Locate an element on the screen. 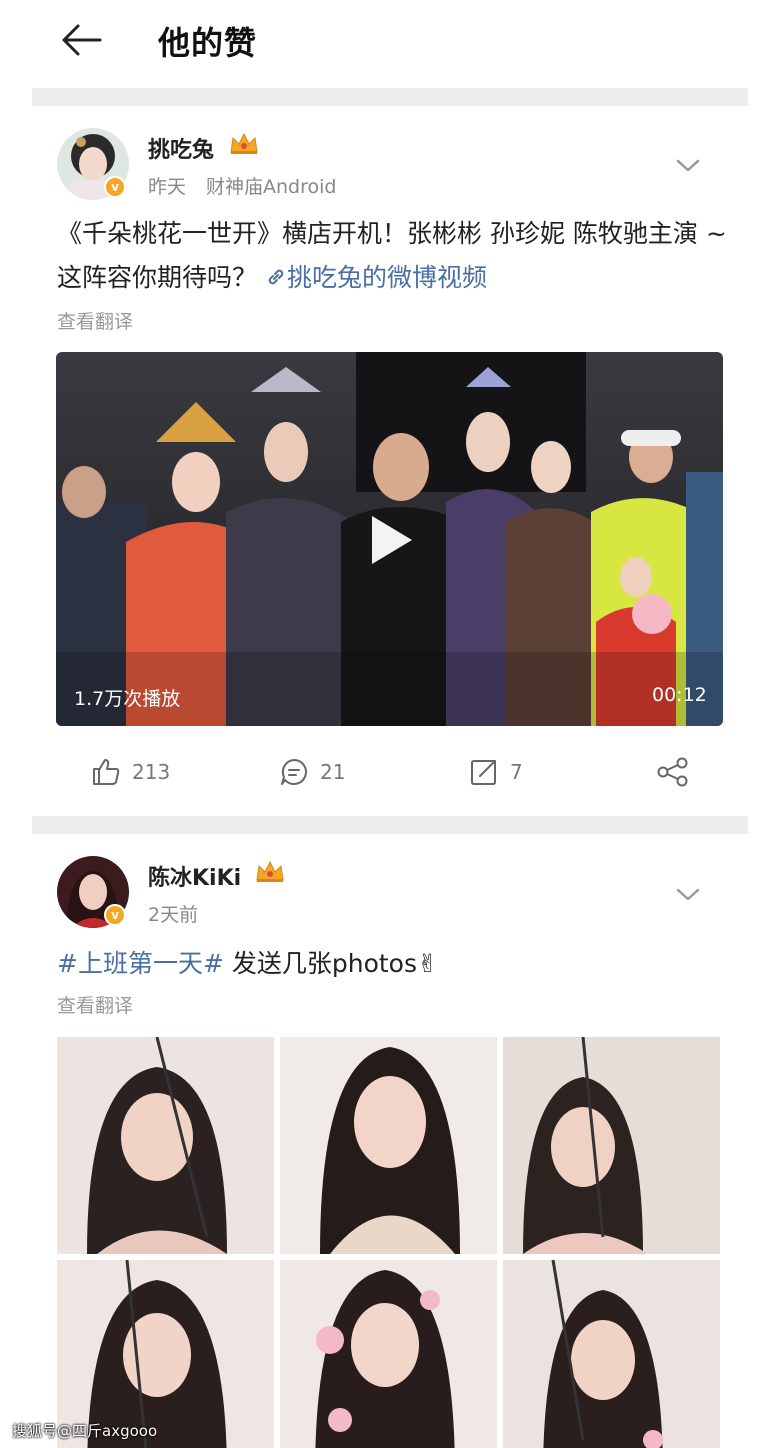 This screenshot has height=1448, width=779. back-button is located at coordinates (81, 40).